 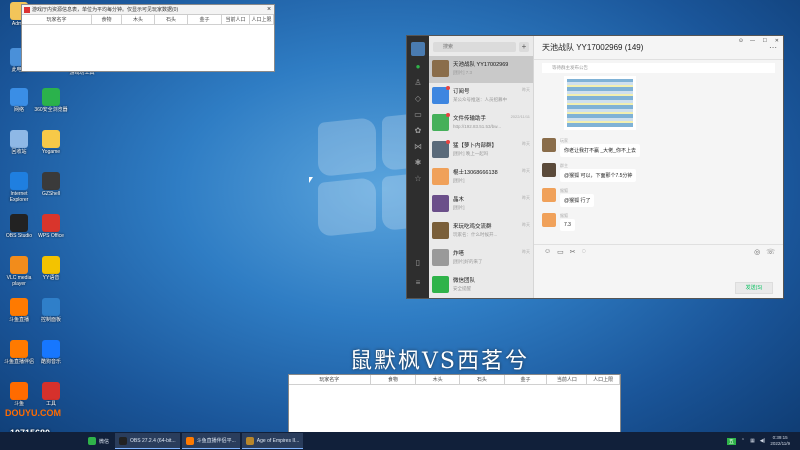 What do you see at coordinates (752, 441) in the screenshot?
I see `network-icon: ▦` at bounding box center [752, 441].